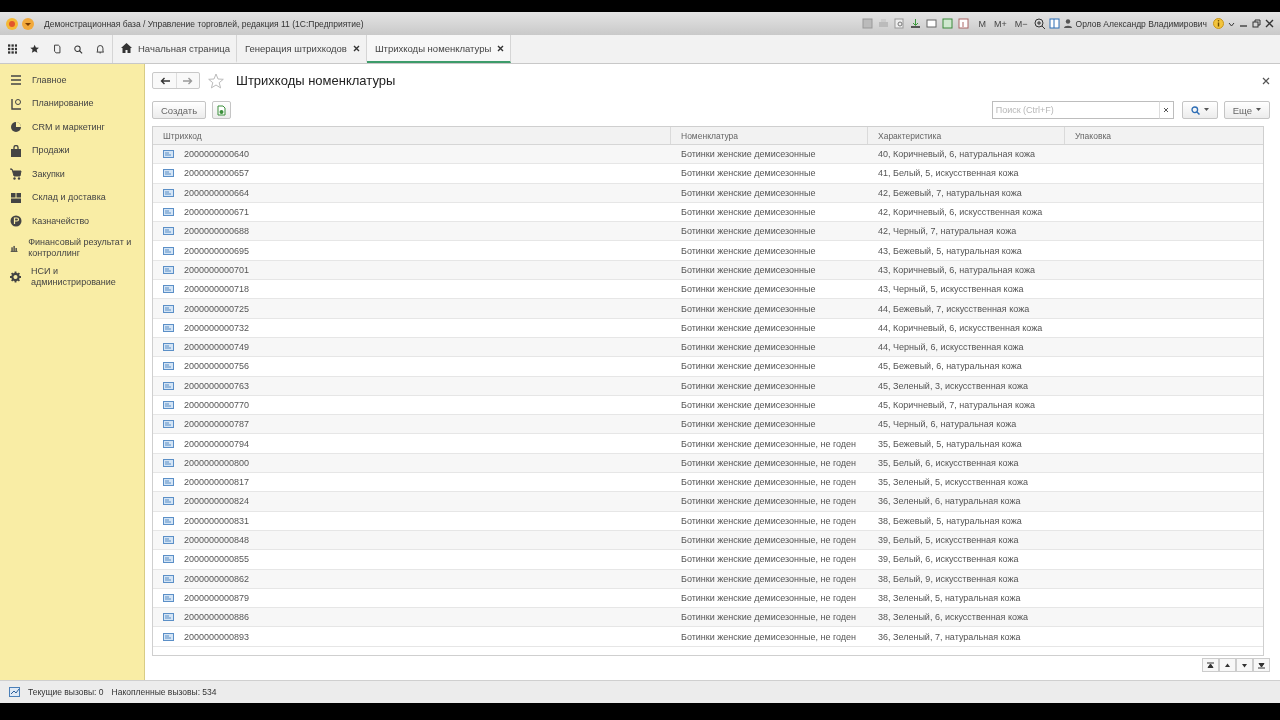 Image resolution: width=1280 pixels, height=720 pixels. What do you see at coordinates (179, 110) in the screenshot?
I see `create-button: Создать` at bounding box center [179, 110].